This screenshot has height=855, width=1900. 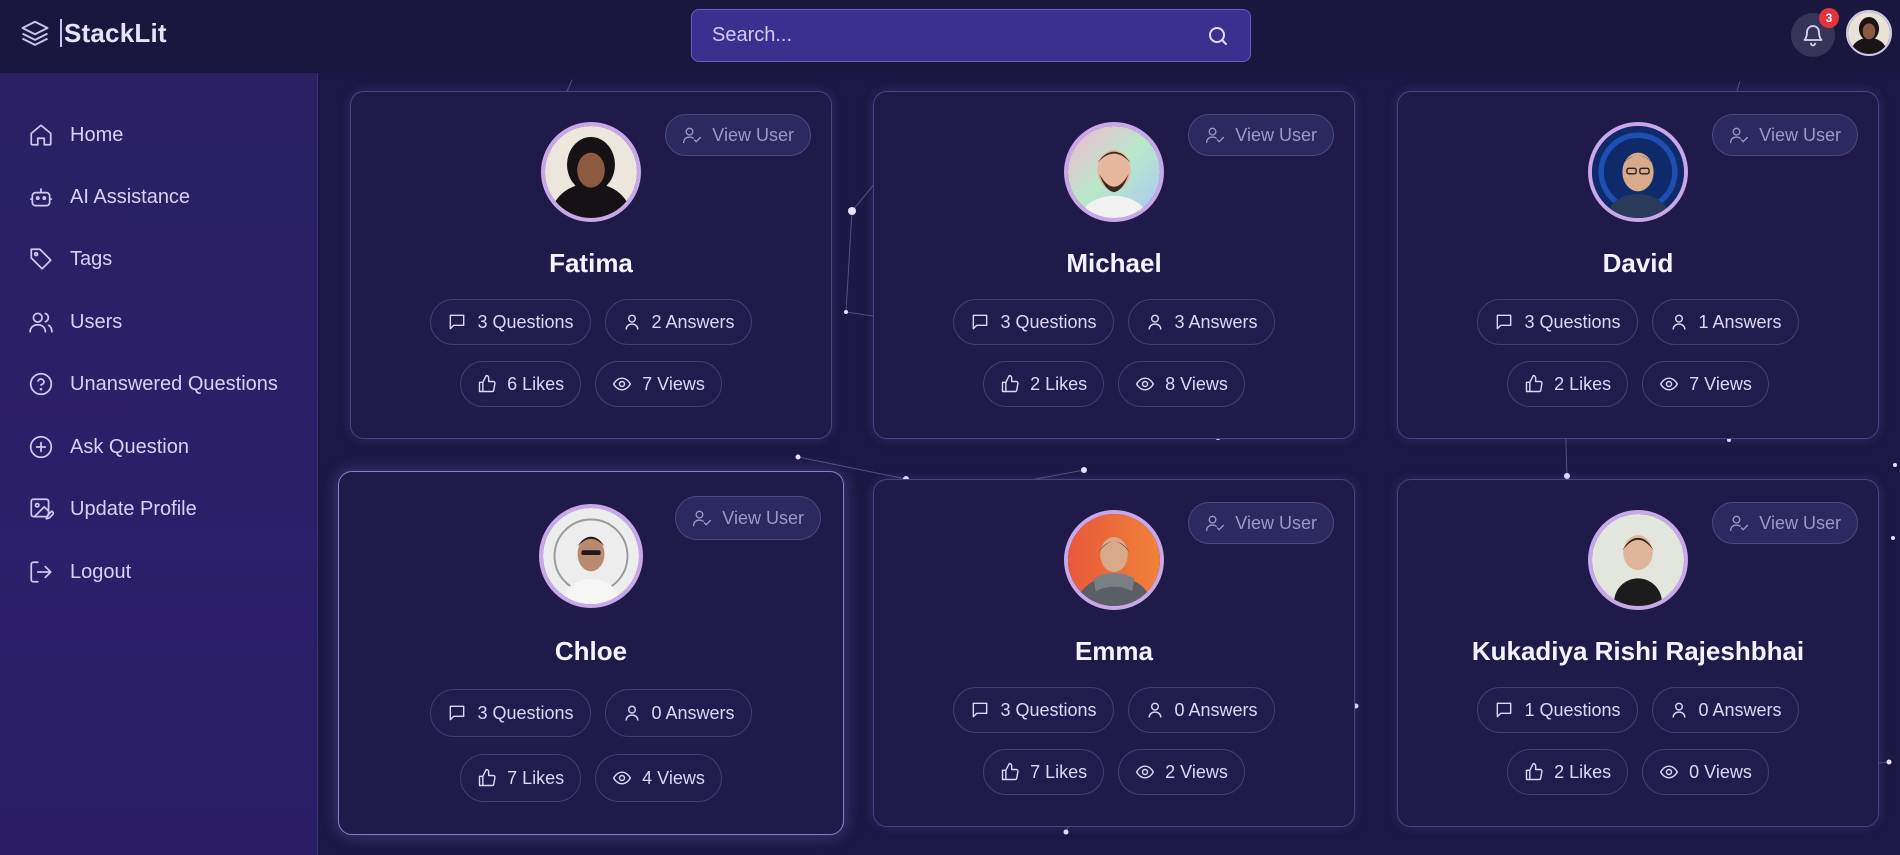 I want to click on sidebar-item-ai-assistance: AI Assistance, so click(x=109, y=197).